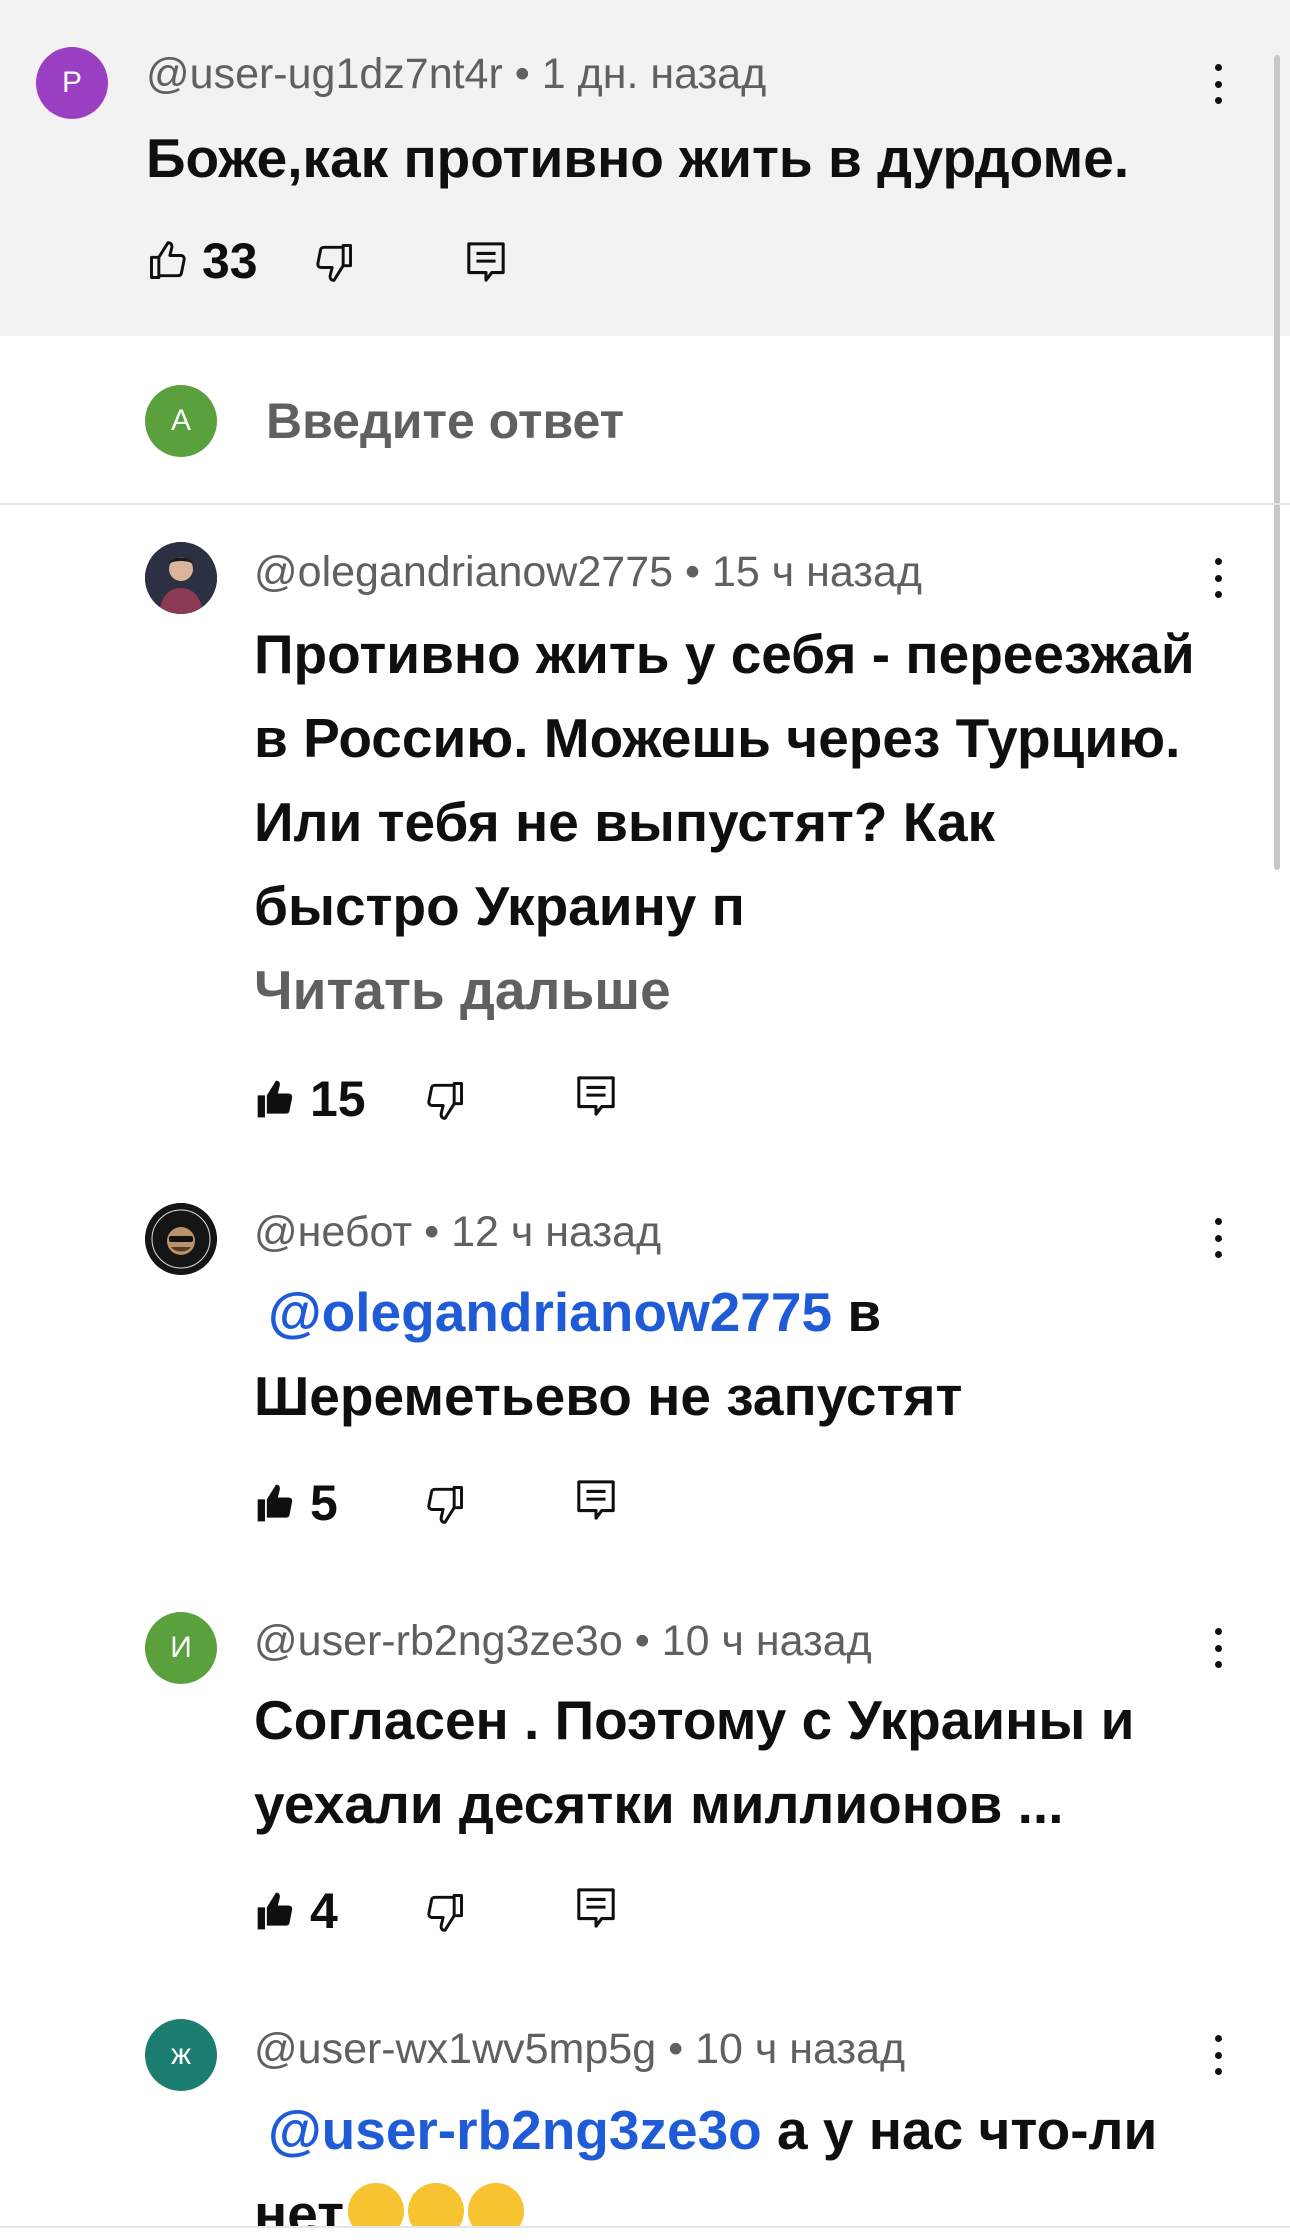  Describe the element at coordinates (455, 2049) in the screenshot. I see `comment-author: @user-wx1wv5mp5g` at that location.